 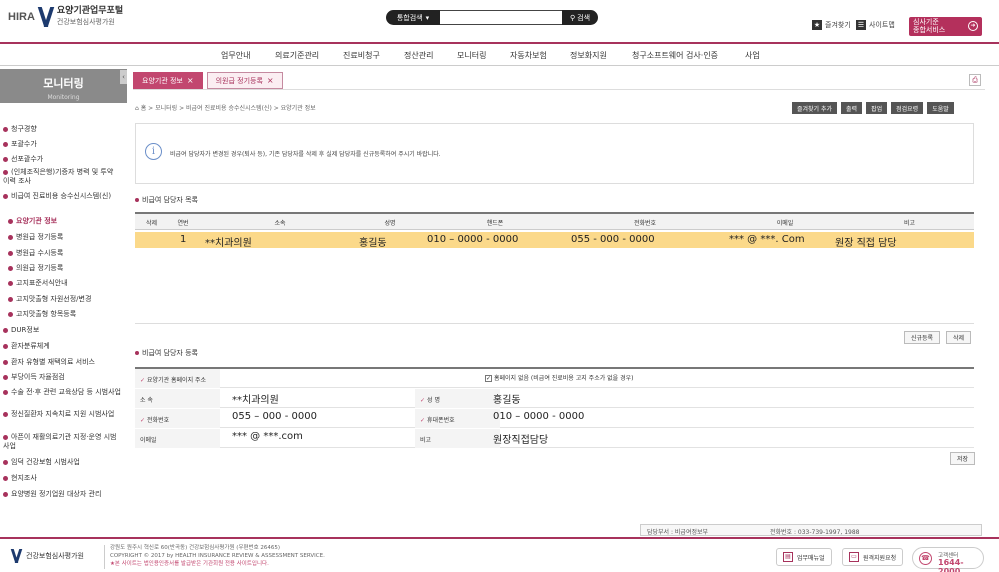 What do you see at coordinates (528, 55) in the screenshot?
I see `gnb-item: 자동차보험` at bounding box center [528, 55].